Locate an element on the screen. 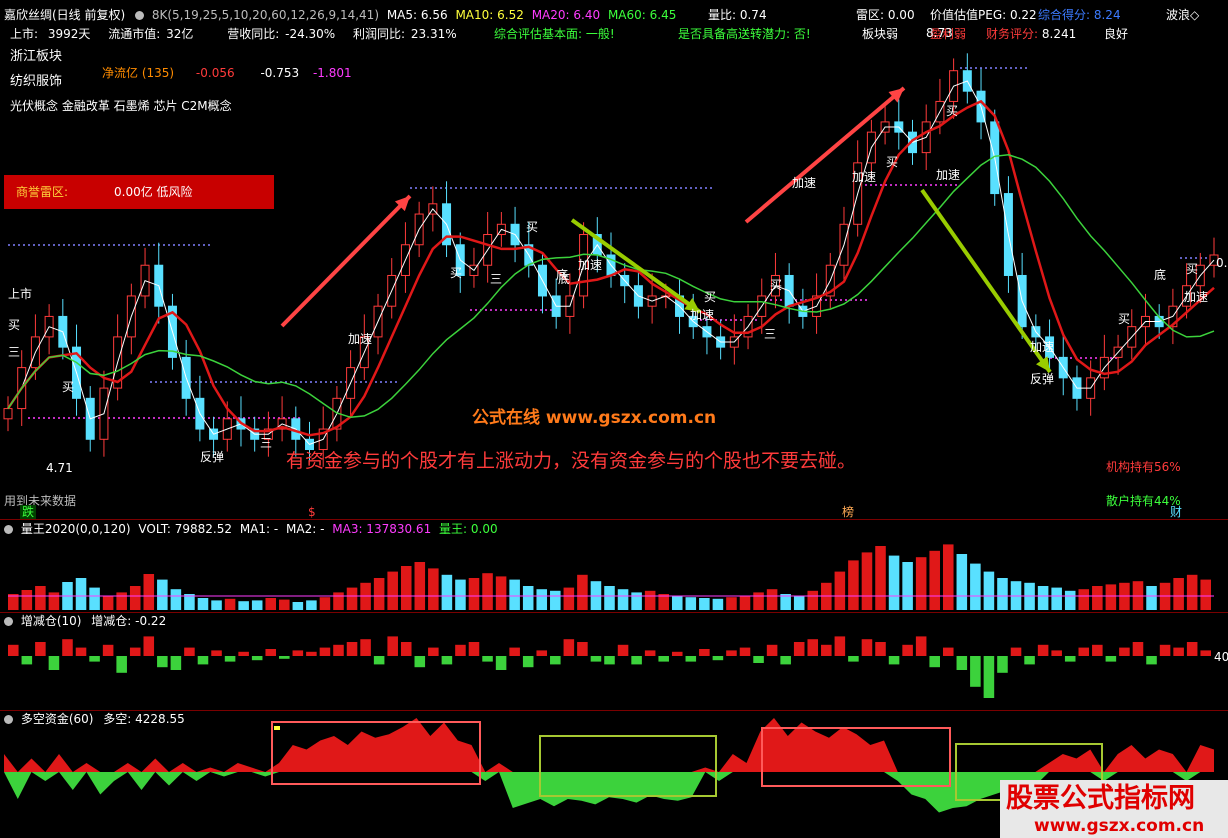 This screenshot has height=838, width=1228. high-price-label: 8.73 is located at coordinates (939, 33).